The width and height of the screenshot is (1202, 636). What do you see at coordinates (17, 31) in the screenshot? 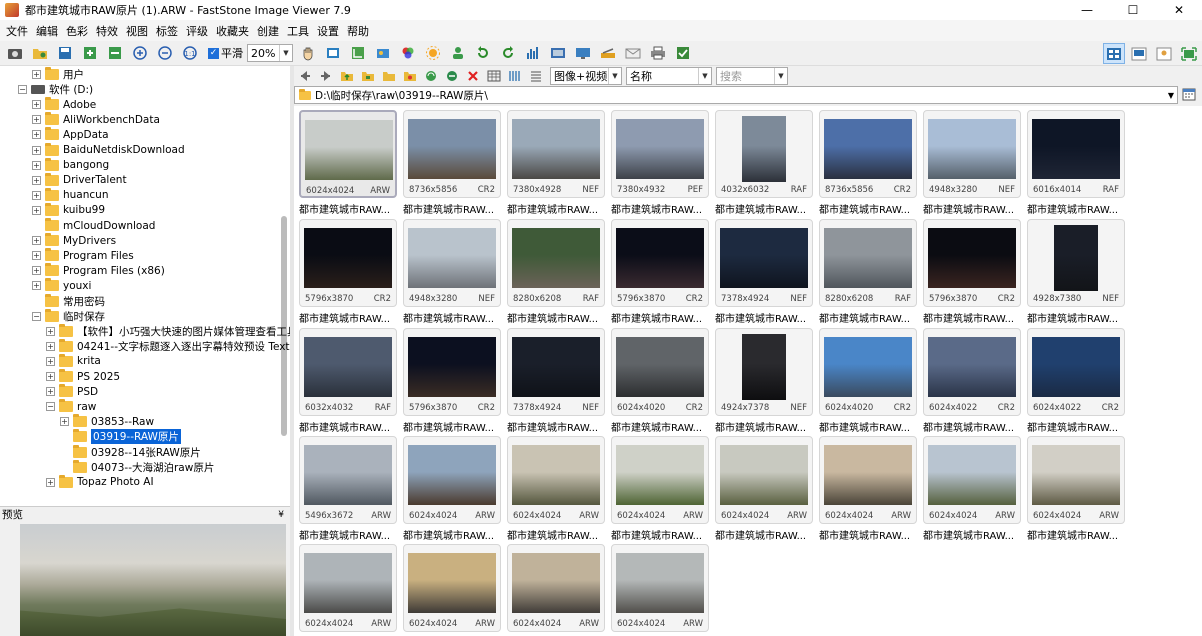
I see `menu-item: 文件` at bounding box center [17, 31].